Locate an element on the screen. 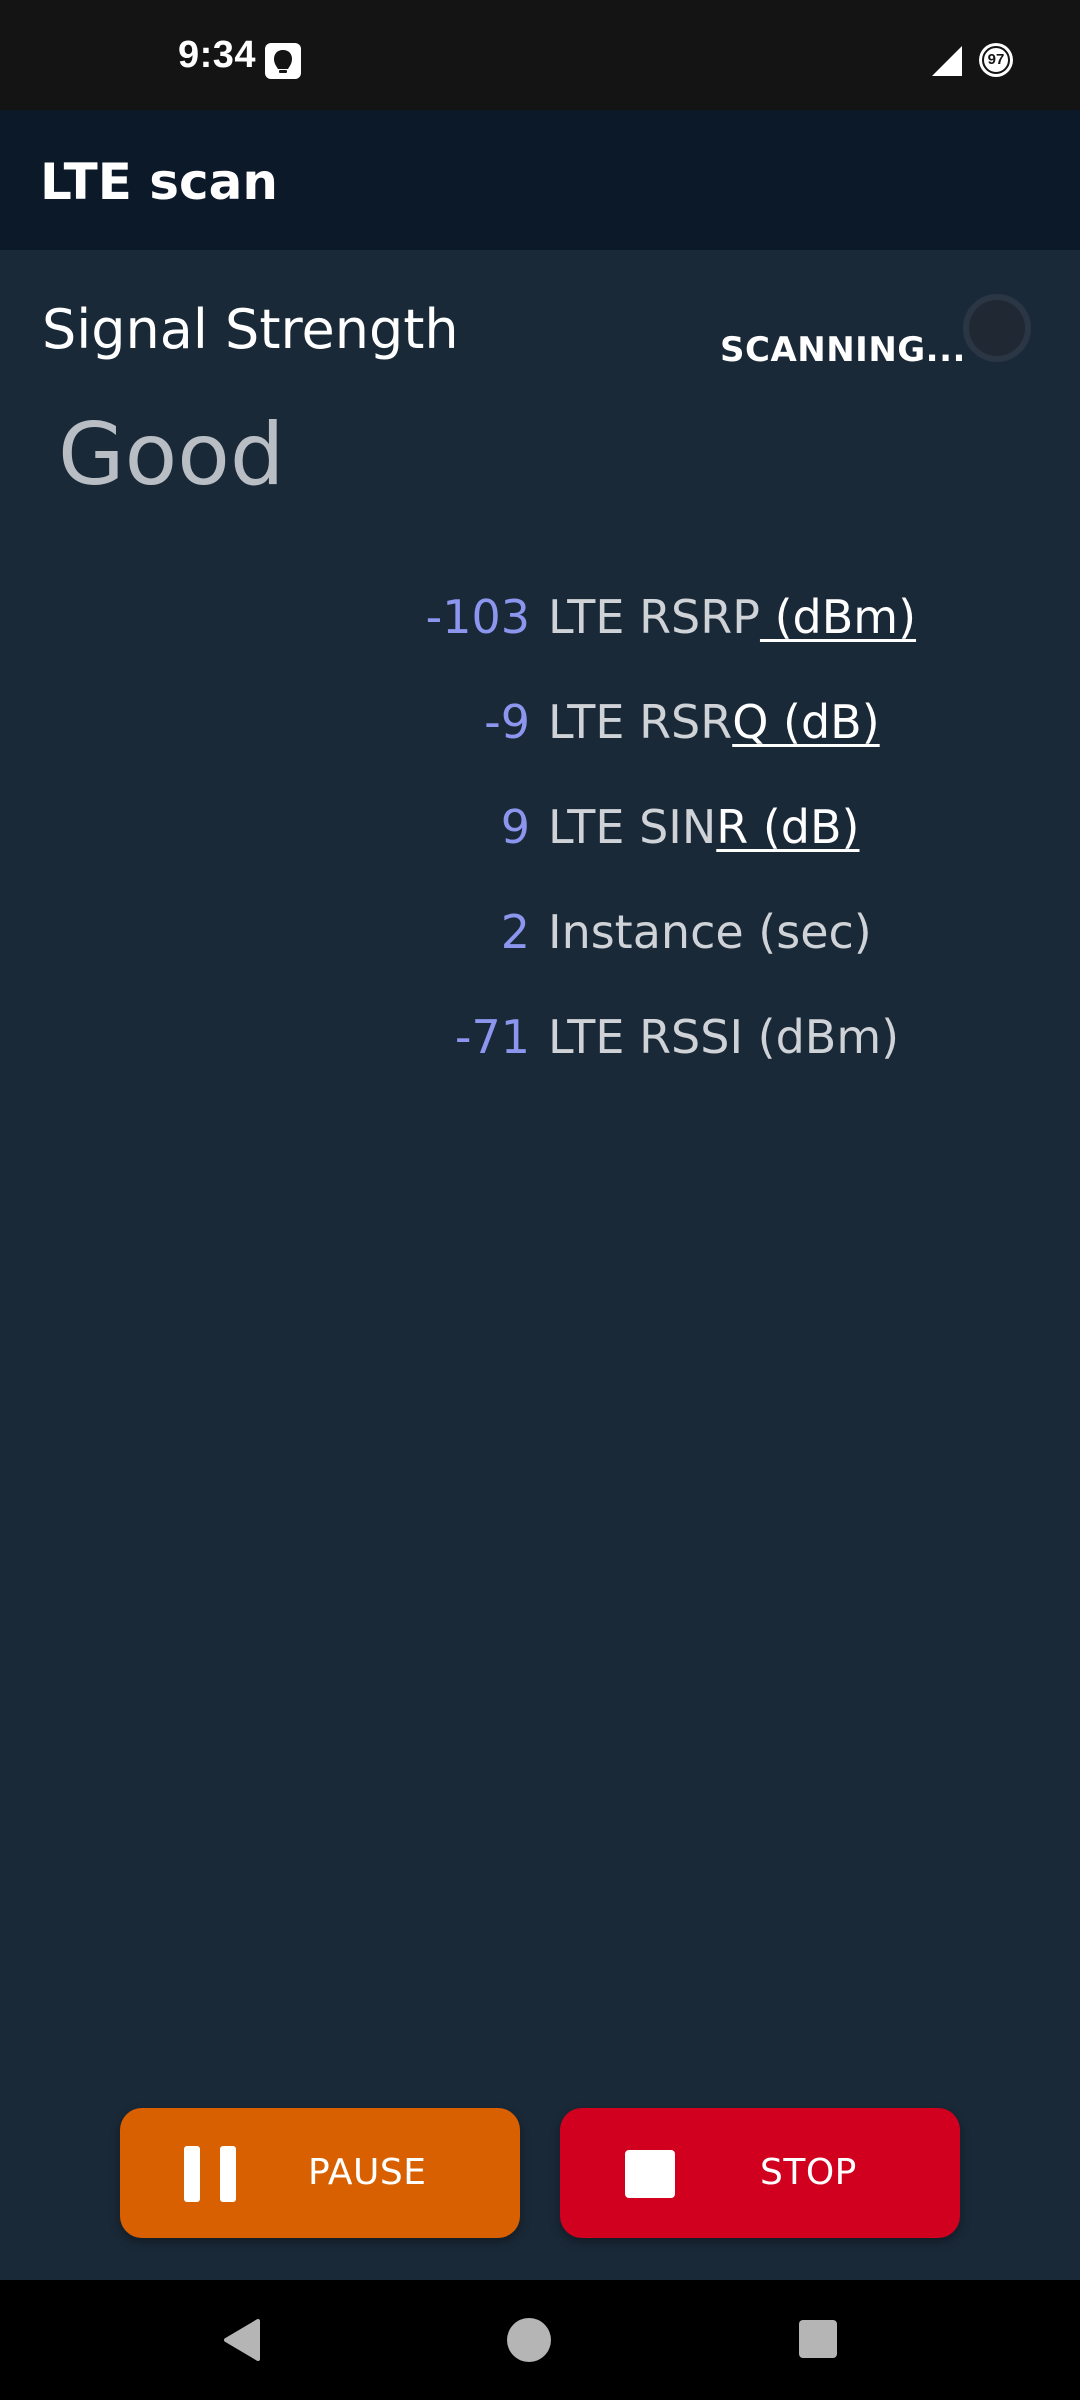 This screenshot has width=1080, height=2400. signal-strength-label: Signal Strength is located at coordinates (250, 329).